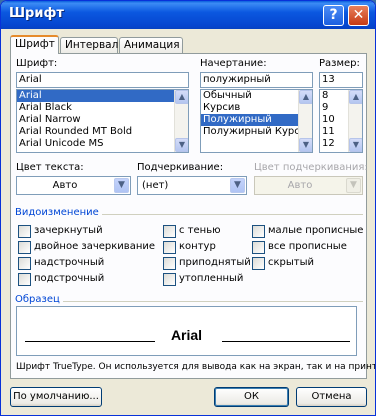  What do you see at coordinates (186, 335) in the screenshot?
I see `sample-text: Arial` at bounding box center [186, 335].